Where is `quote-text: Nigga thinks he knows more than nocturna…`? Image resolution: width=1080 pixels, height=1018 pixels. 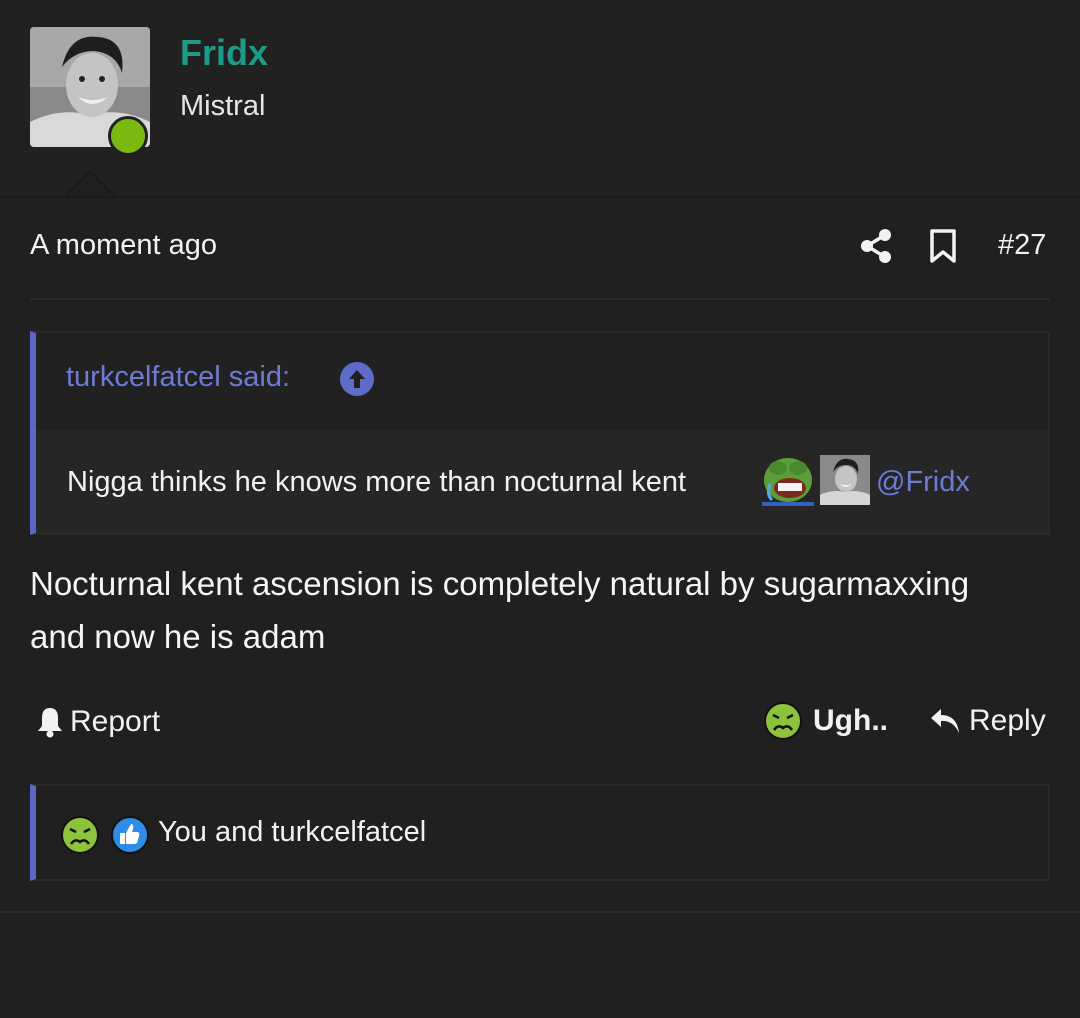 quote-text: Nigga thinks he knows more than nocturna… is located at coordinates (377, 482).